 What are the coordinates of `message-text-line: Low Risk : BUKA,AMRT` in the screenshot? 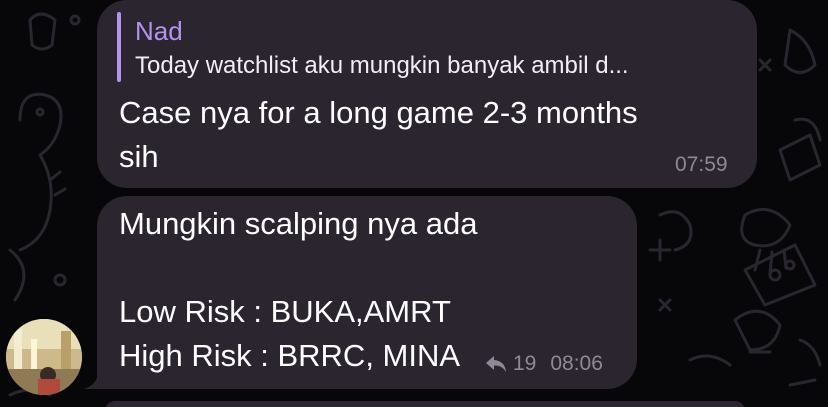 It's located at (285, 311).